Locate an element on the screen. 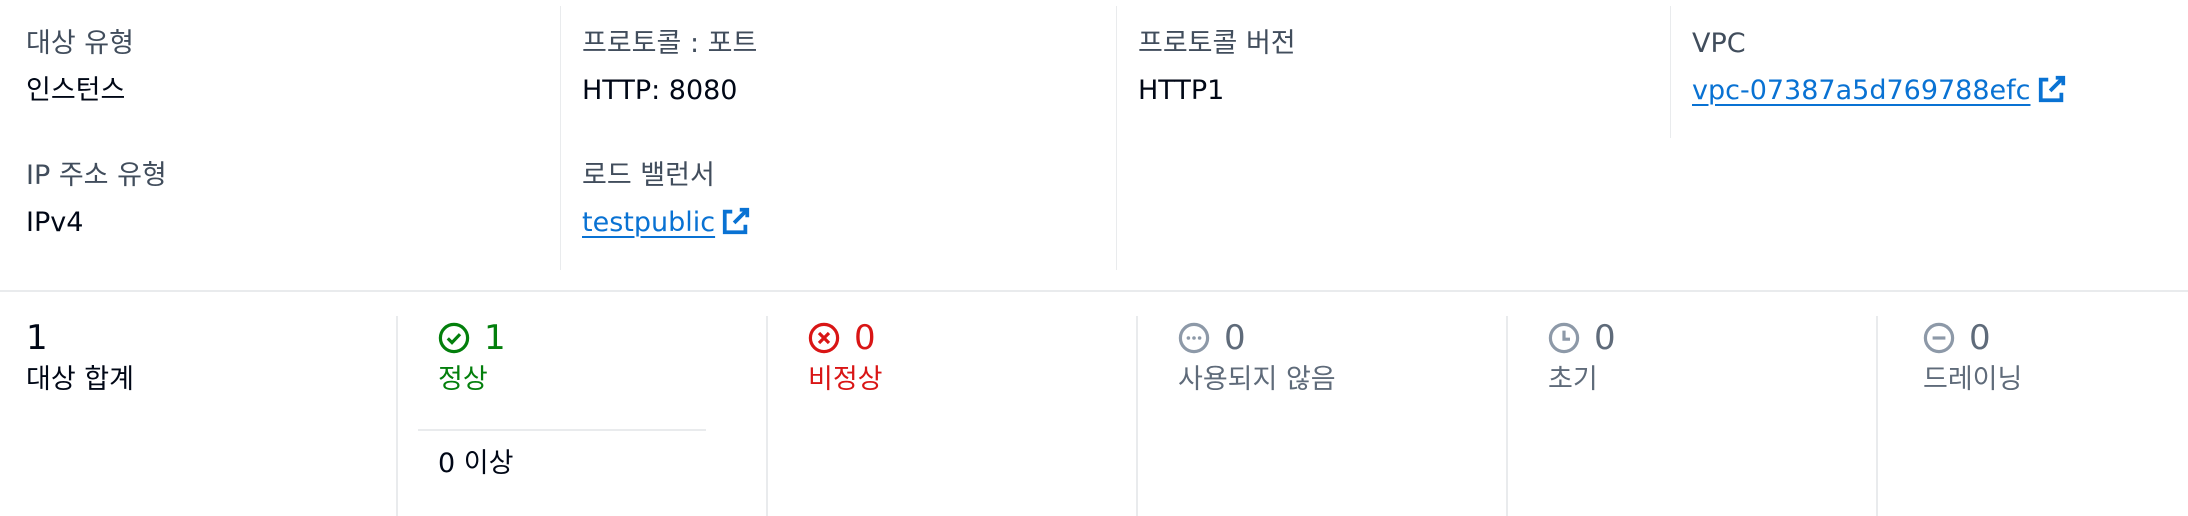  status-stopped-icon is located at coordinates (1194, 338).